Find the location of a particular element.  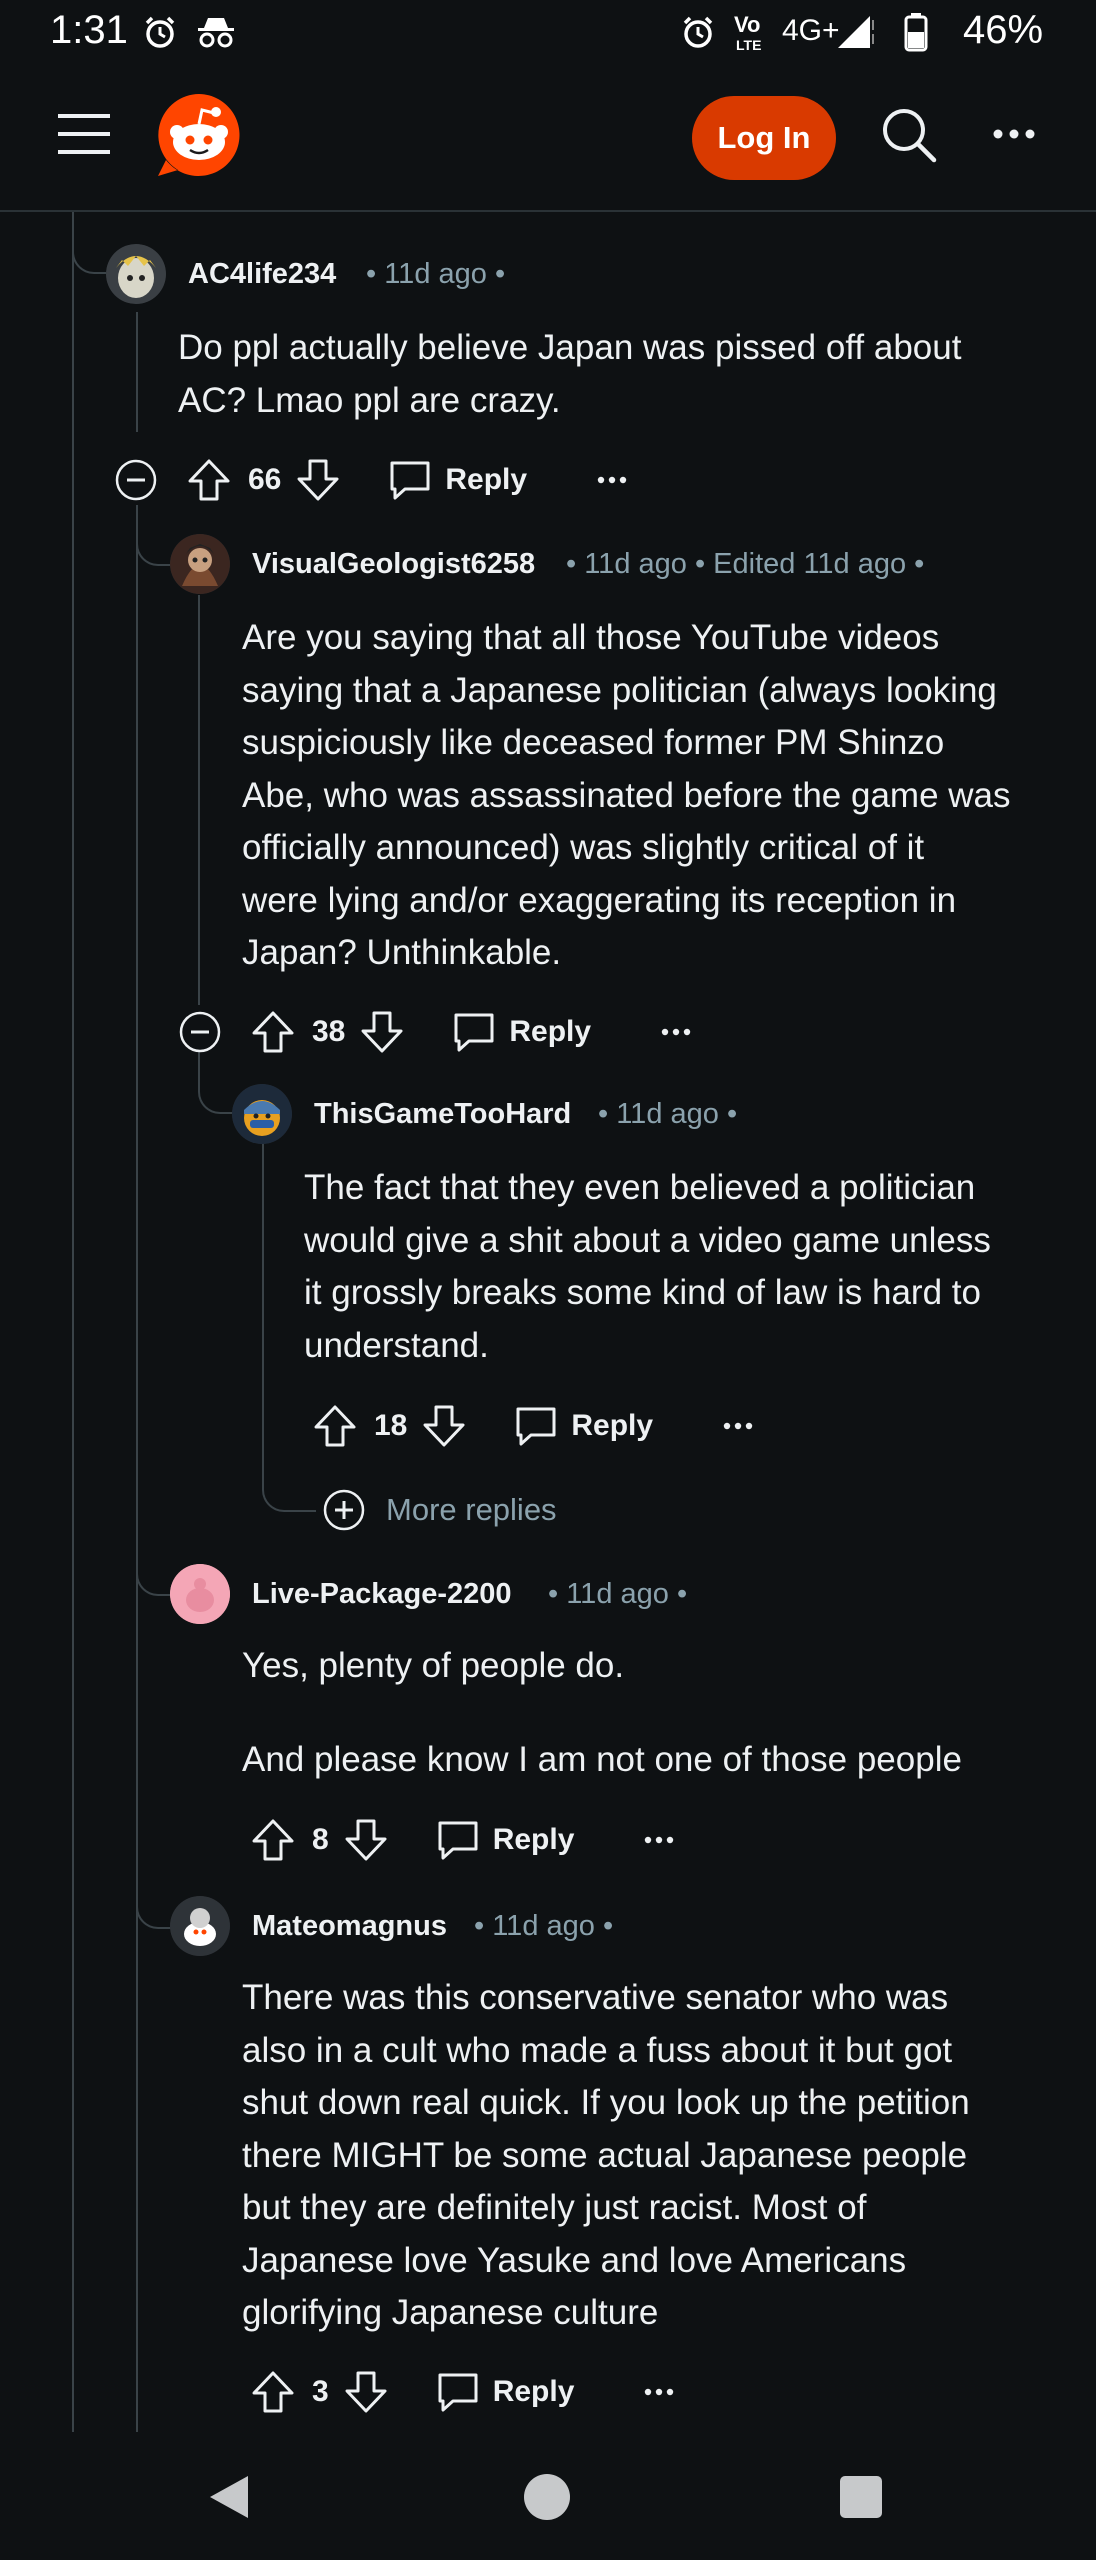

status-bar: 1:31 Vo LTE 4G+ 46% is located at coordinates (548, 31).